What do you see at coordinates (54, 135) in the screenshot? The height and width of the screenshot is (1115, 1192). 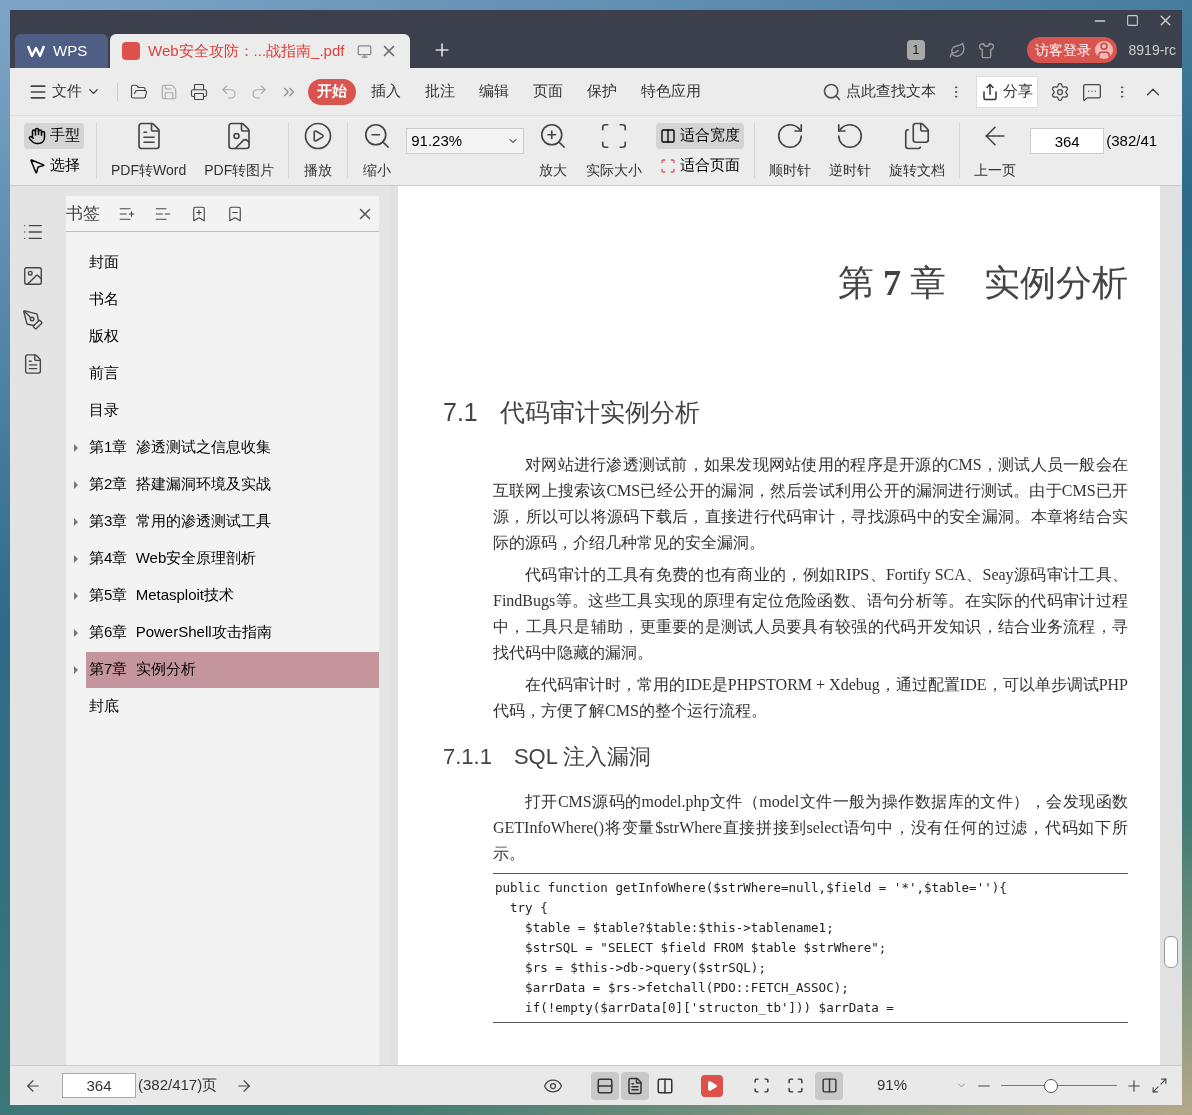 I see `hand-tool-button: 手型` at bounding box center [54, 135].